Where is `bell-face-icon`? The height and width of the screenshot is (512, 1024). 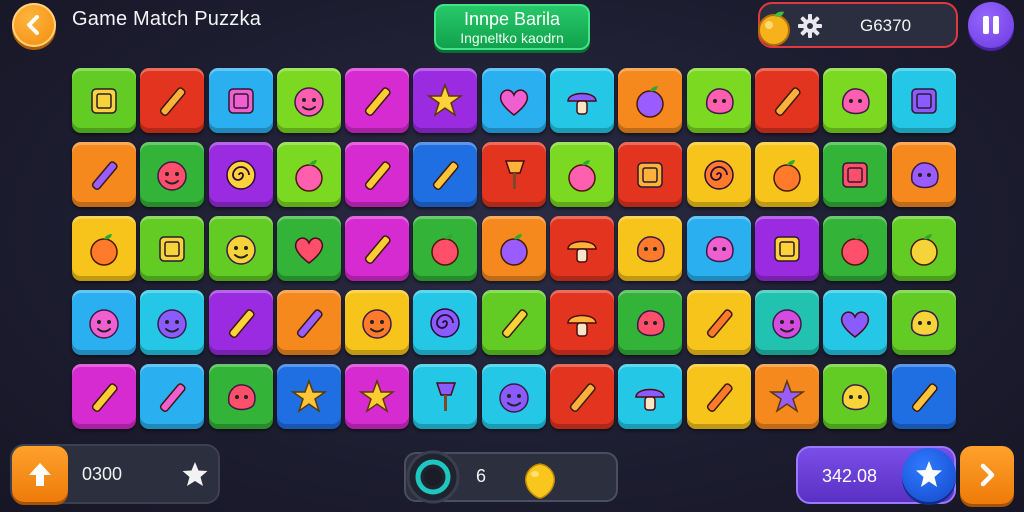 bell-face-icon is located at coordinates (241, 396).